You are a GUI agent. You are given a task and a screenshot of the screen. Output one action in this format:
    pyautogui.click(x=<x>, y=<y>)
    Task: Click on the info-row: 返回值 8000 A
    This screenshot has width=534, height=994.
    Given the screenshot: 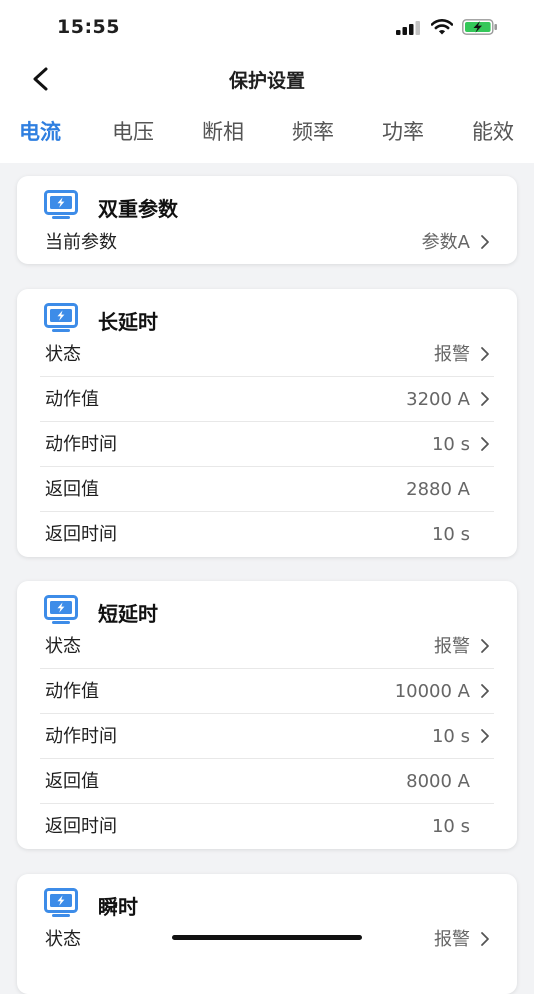 What is the action you would take?
    pyautogui.click(x=267, y=781)
    